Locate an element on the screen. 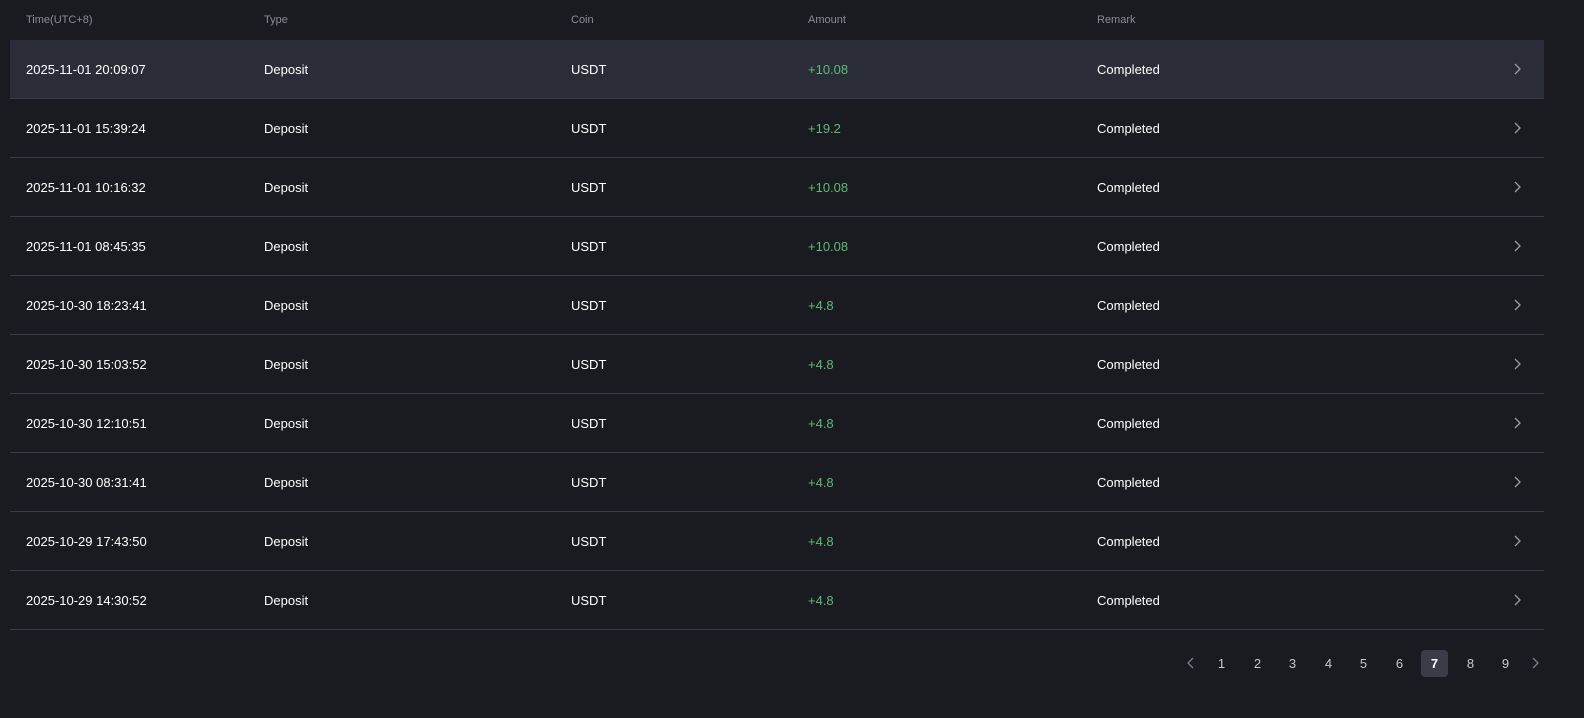 Image resolution: width=1584 pixels, height=718 pixels. page-button-3: 3 is located at coordinates (1292, 663).